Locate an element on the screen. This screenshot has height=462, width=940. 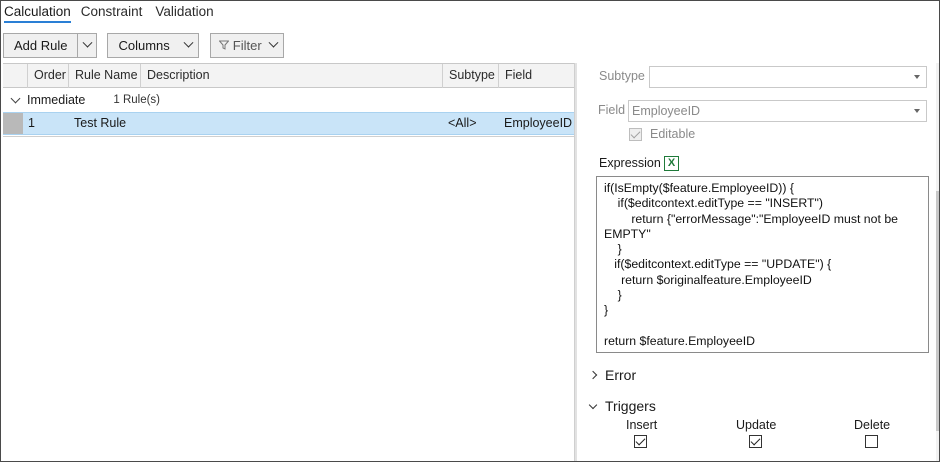
filter-button: Filter is located at coordinates (246, 45).